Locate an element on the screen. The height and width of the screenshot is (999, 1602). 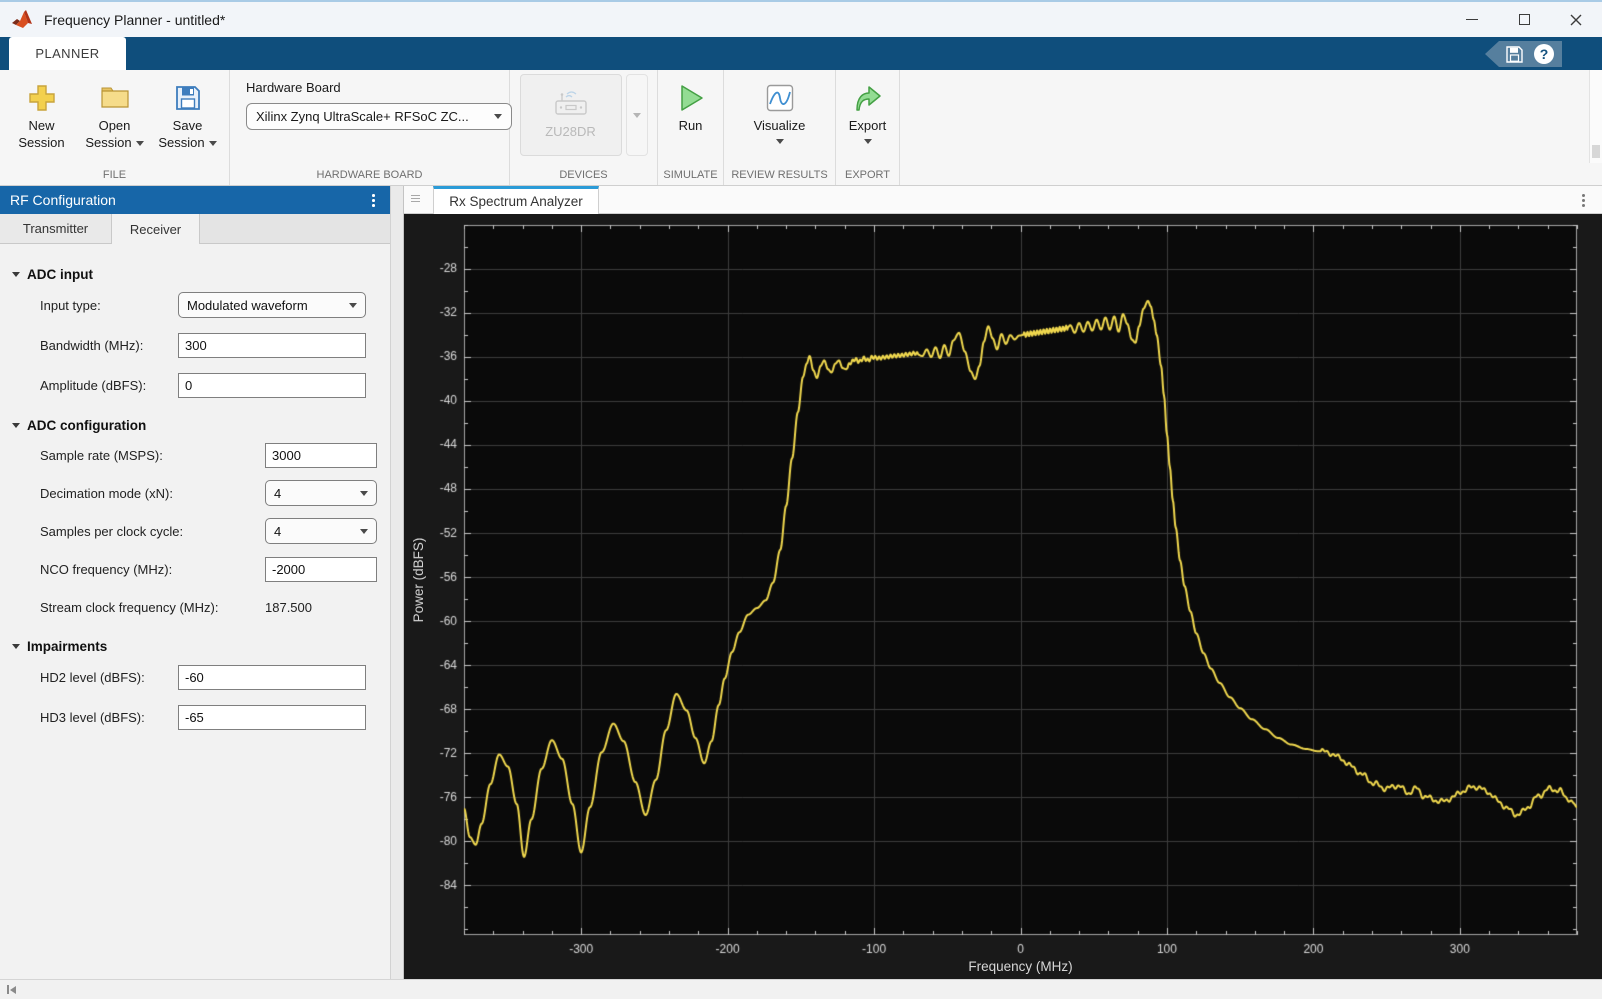
tab-rx-spectrum-analyzer: Rx Spectrum Analyzer is located at coordinates (516, 200).